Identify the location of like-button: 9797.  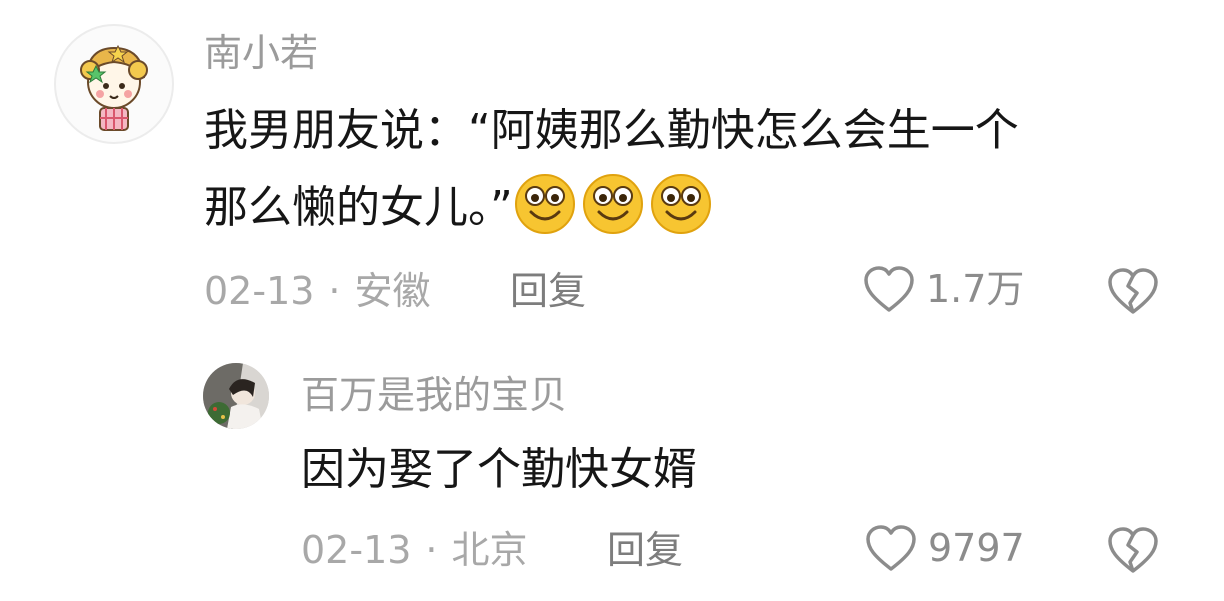
(944, 548).